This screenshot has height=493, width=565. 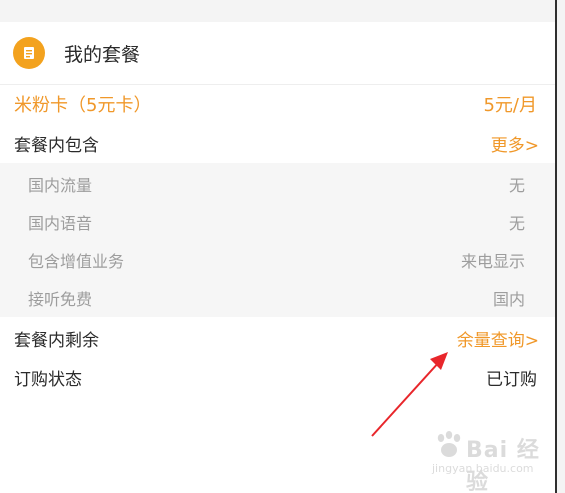 I want to click on card-title: 我的套餐, so click(x=102, y=55).